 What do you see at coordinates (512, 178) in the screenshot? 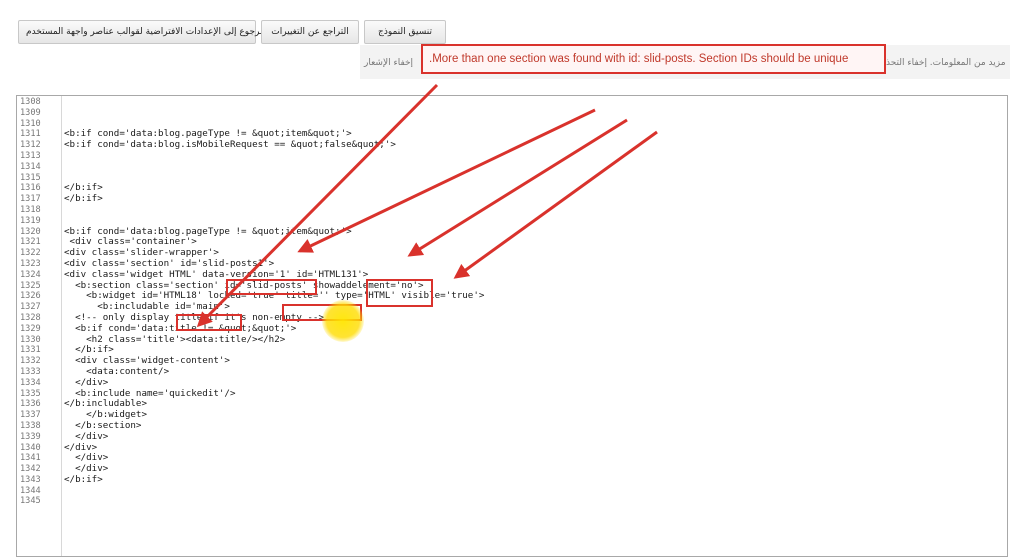
I see `code-line: 1315` at bounding box center [512, 178].